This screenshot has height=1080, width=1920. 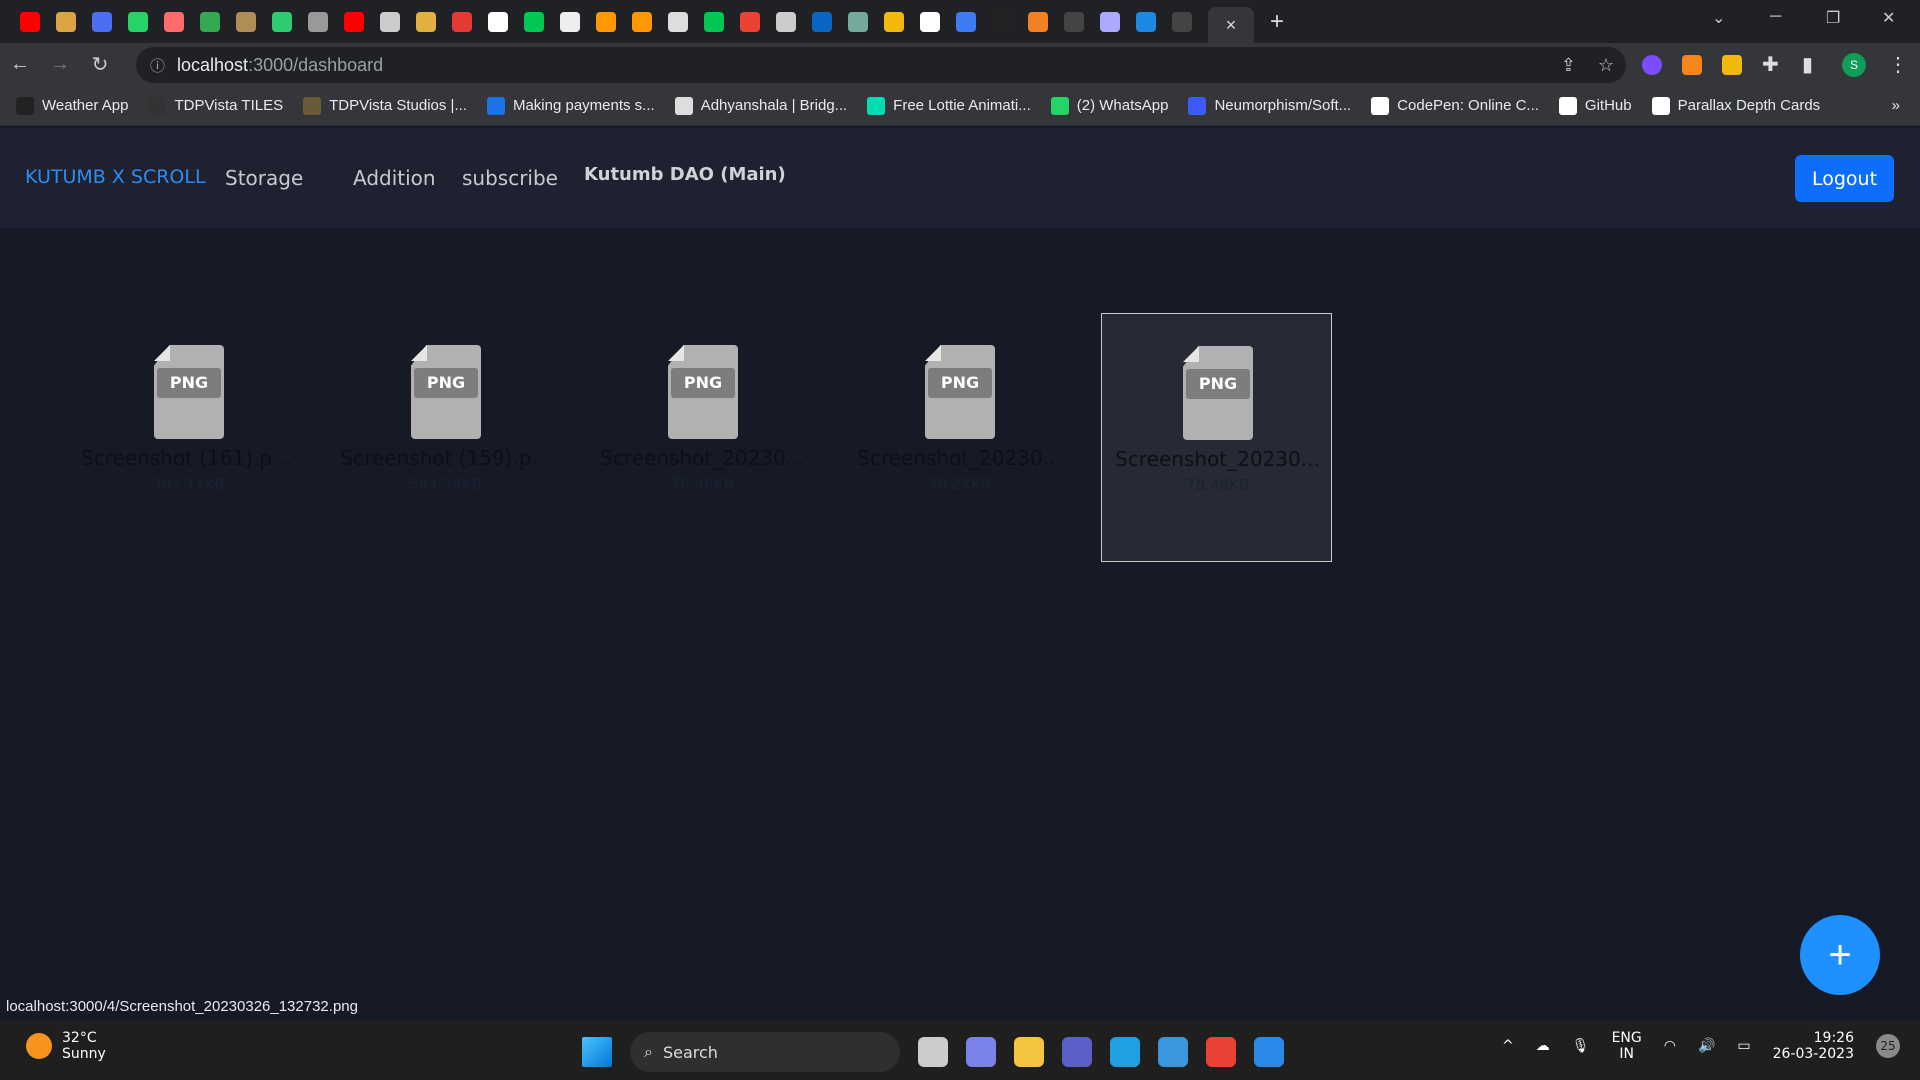 I want to click on reload-icon: ↻, so click(x=100, y=64).